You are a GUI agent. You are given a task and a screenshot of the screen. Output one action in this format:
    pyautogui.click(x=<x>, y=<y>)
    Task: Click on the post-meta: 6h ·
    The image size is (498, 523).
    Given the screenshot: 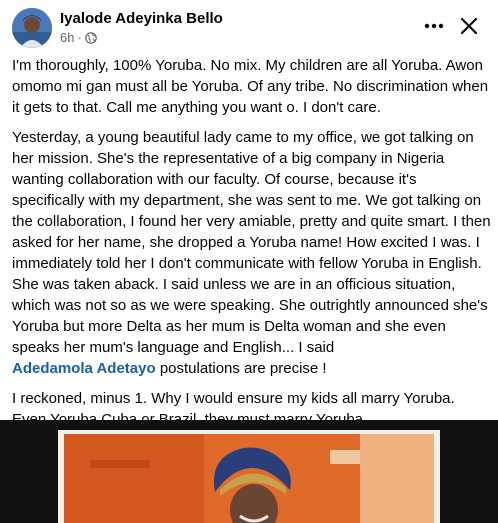 What is the action you would take?
    pyautogui.click(x=78, y=37)
    